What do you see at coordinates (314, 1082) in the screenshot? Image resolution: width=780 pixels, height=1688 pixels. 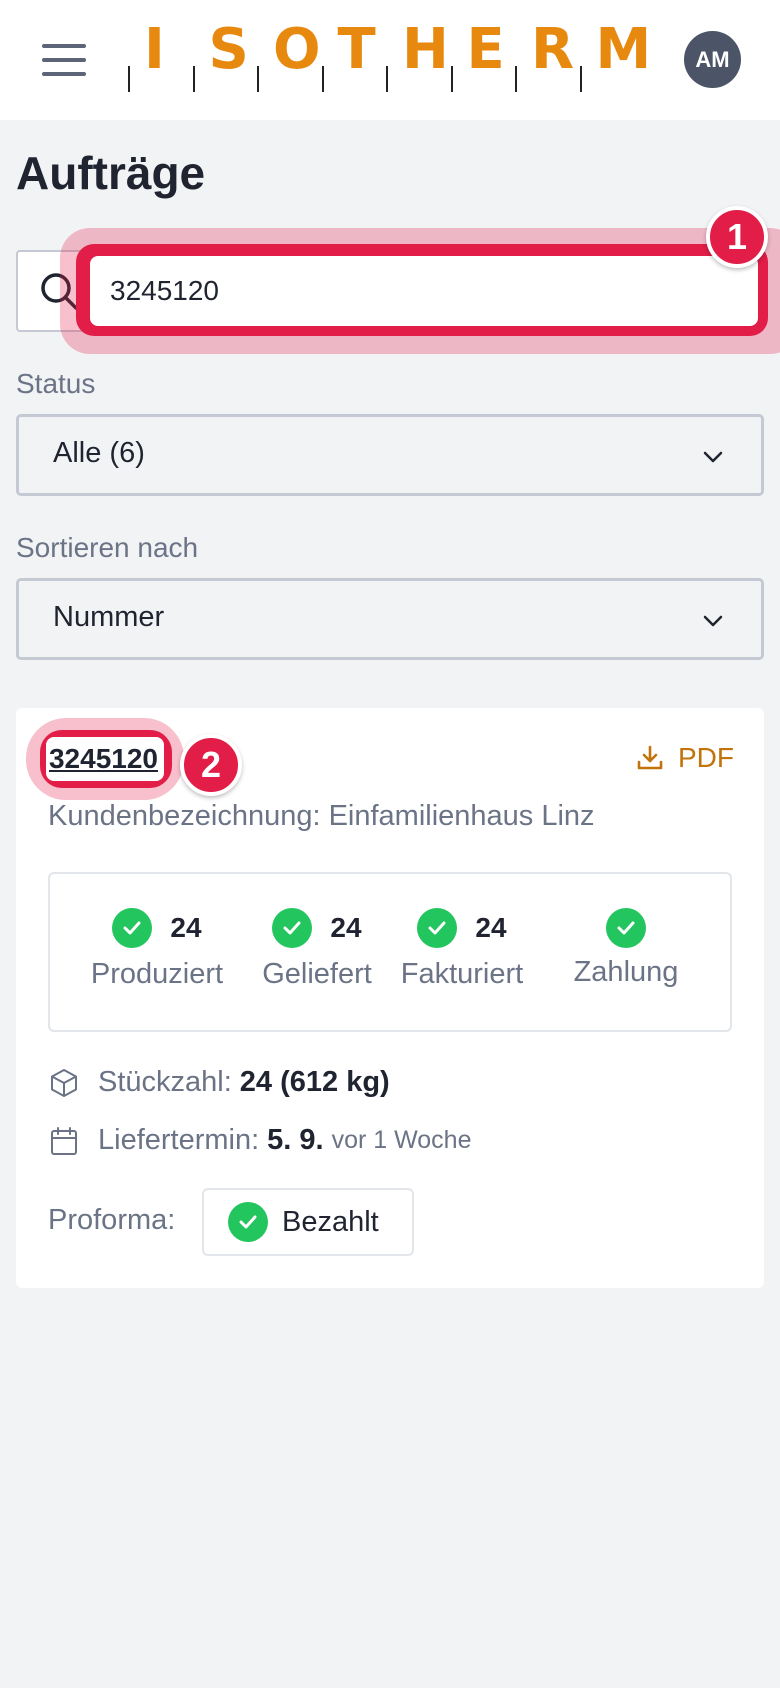 I see `quantity-value: 24 (612 kg)` at bounding box center [314, 1082].